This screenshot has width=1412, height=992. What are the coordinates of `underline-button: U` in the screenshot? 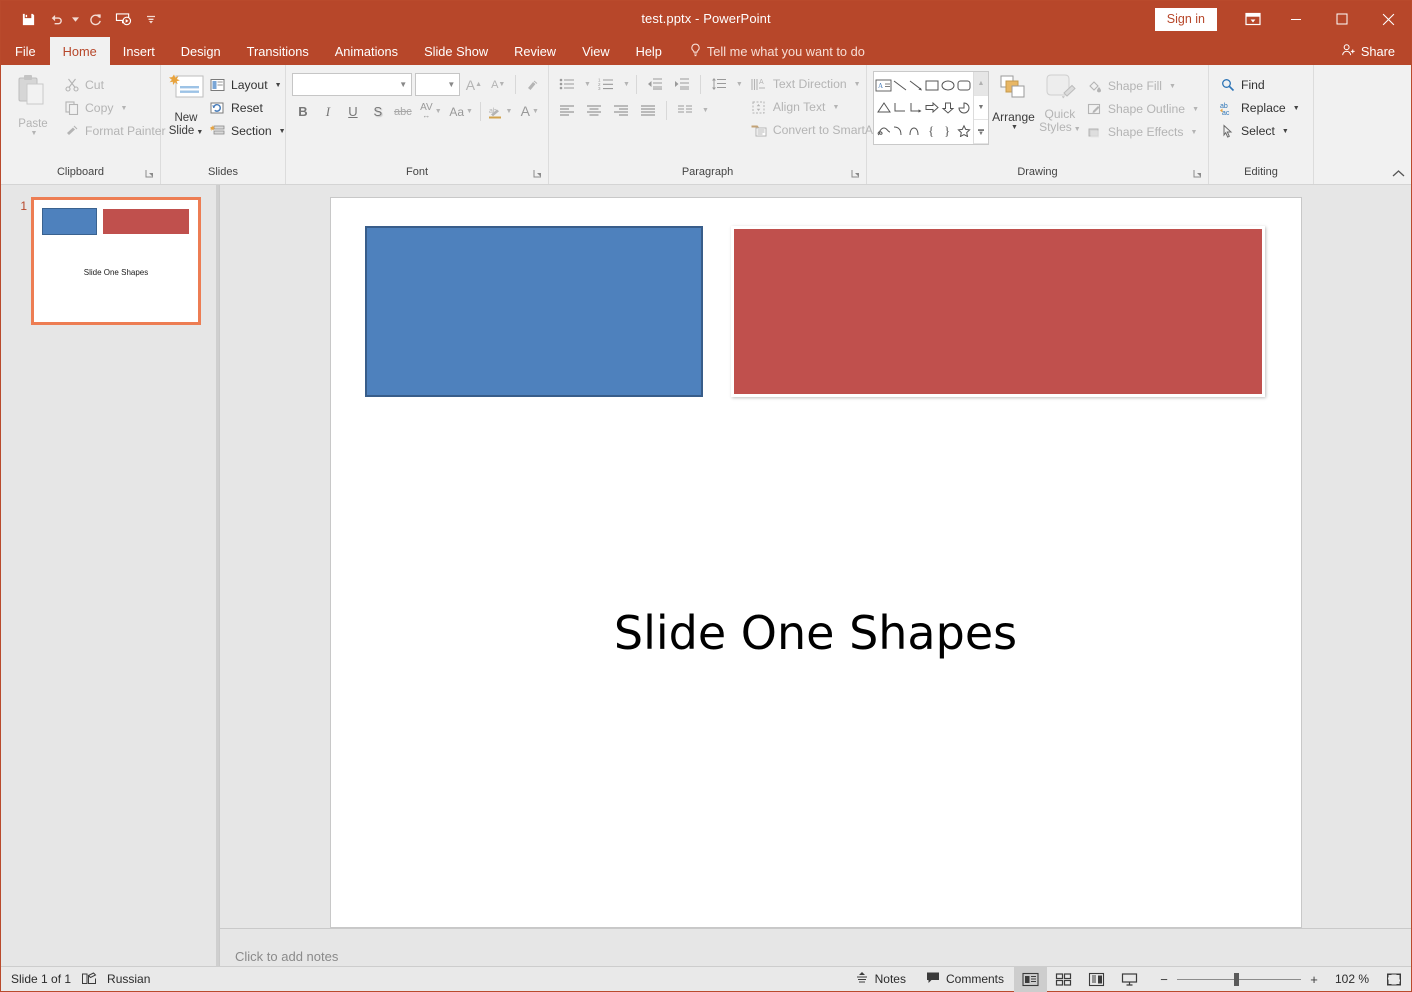 It's located at (353, 111).